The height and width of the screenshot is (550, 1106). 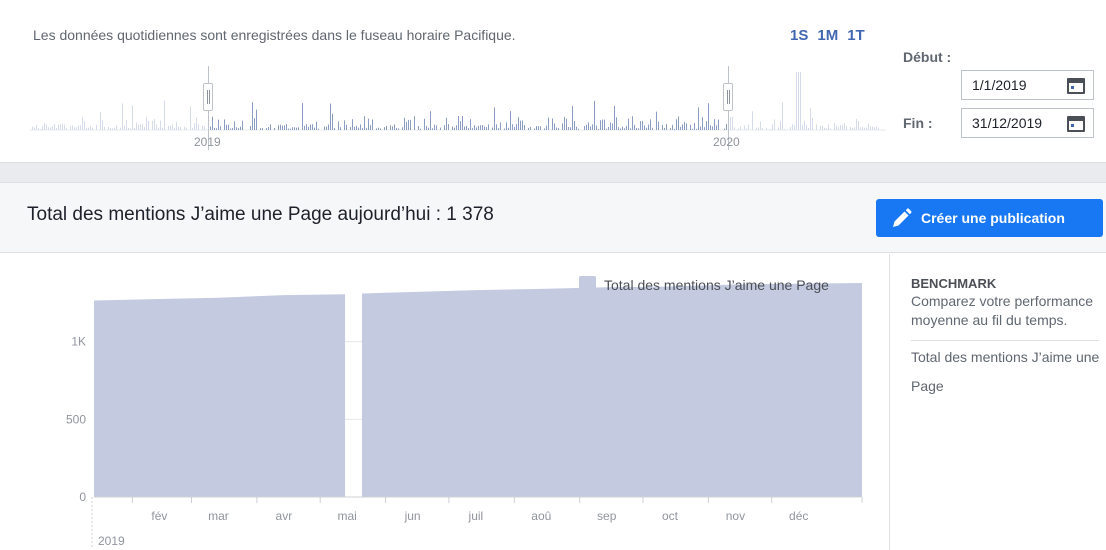 What do you see at coordinates (954, 283) in the screenshot?
I see `benchmark-title: BENCHMARK` at bounding box center [954, 283].